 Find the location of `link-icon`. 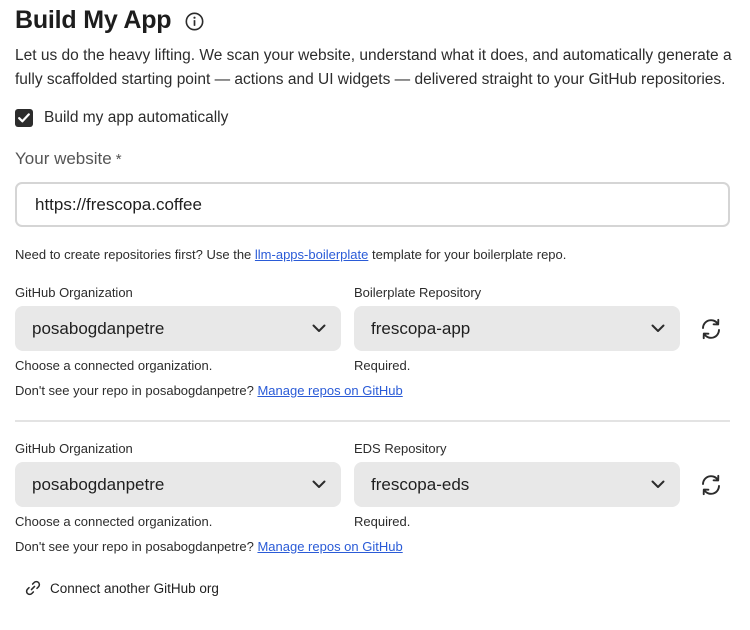

link-icon is located at coordinates (33, 588).